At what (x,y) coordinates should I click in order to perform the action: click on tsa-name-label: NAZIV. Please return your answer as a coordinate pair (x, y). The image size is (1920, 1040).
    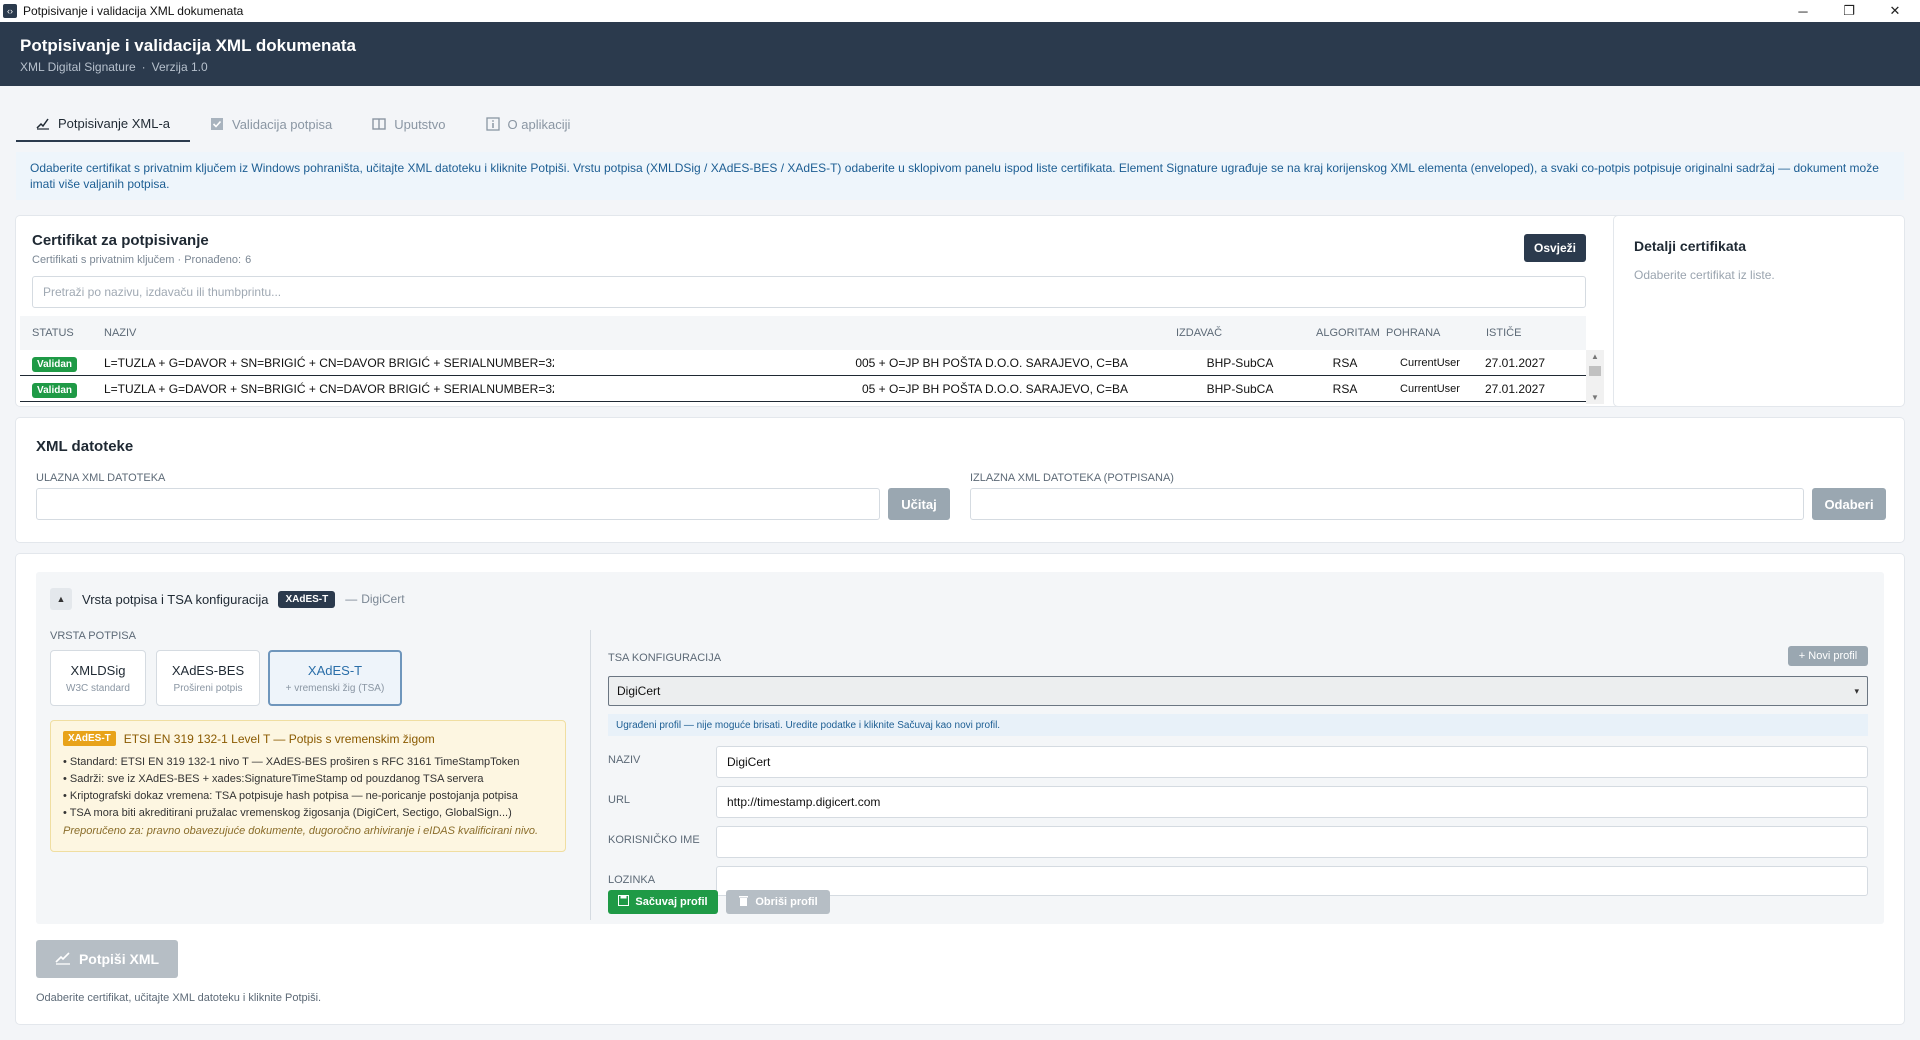
    Looking at the image, I should click on (624, 760).